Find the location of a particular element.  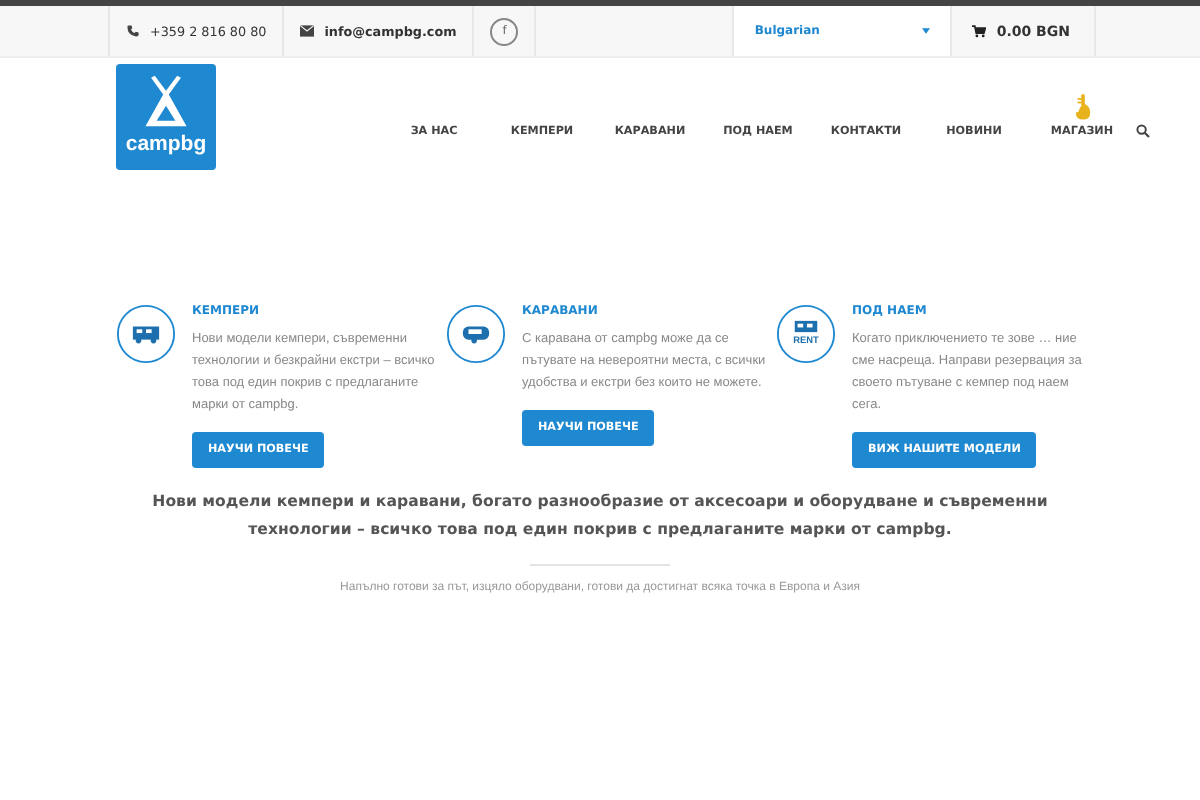

phone-icon is located at coordinates (133, 31).